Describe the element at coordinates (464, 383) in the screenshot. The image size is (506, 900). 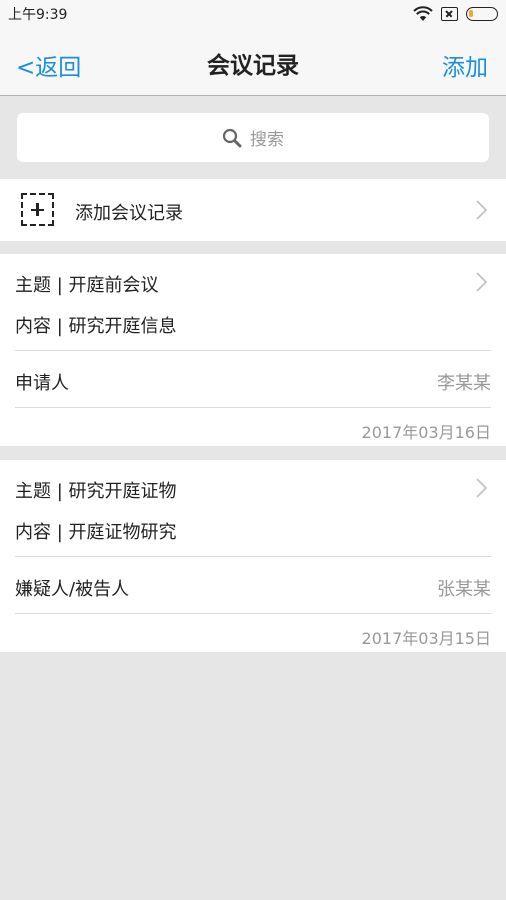
I see `record-person-name: 李某某` at that location.